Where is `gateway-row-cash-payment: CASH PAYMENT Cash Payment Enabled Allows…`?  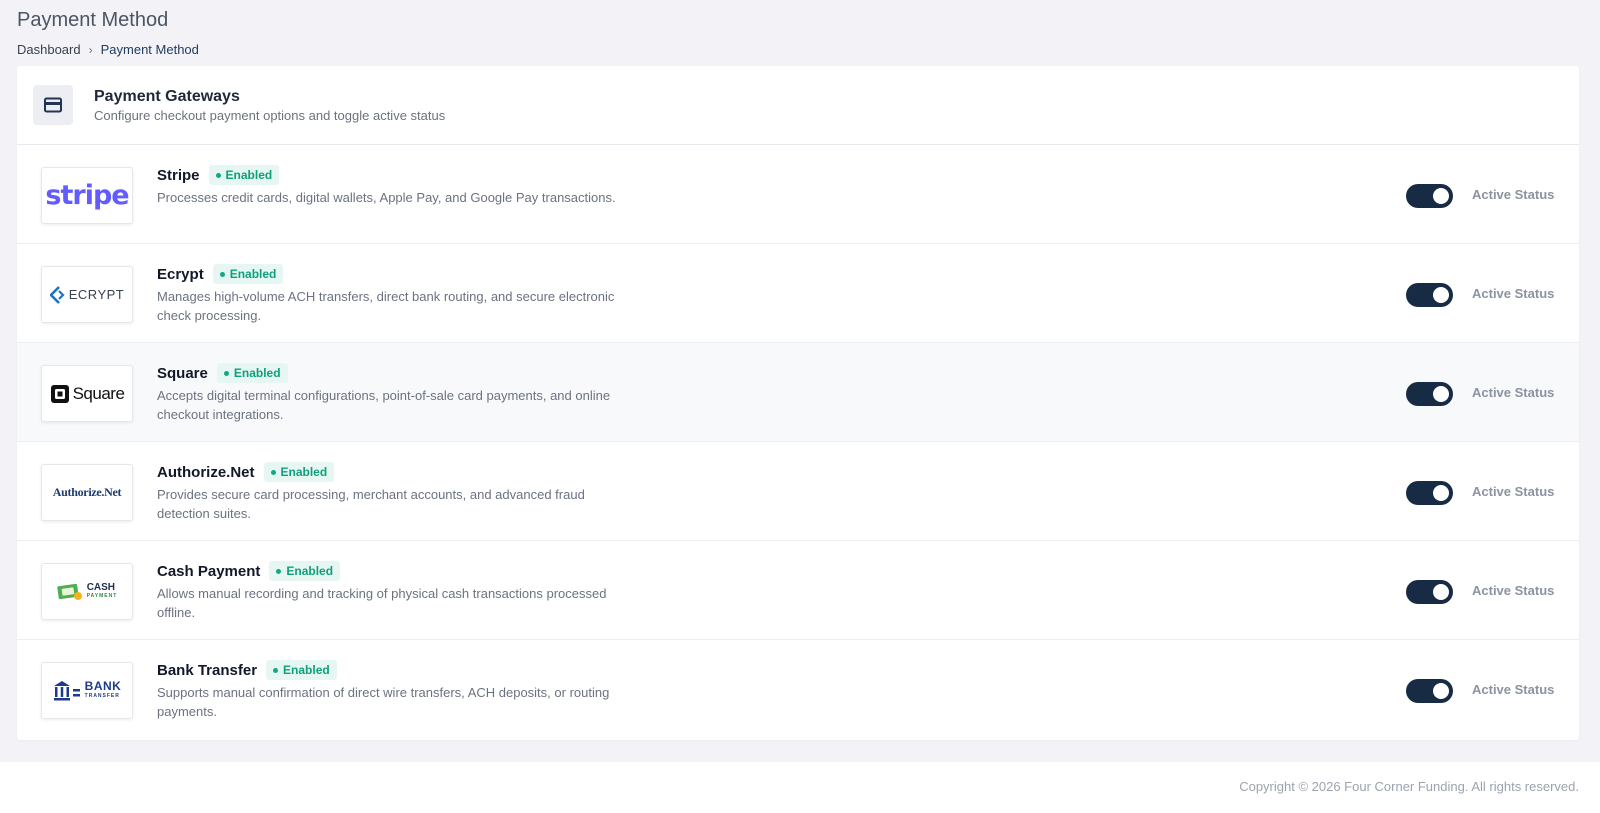 gateway-row-cash-payment: CASH PAYMENT Cash Payment Enabled Allows… is located at coordinates (798, 590).